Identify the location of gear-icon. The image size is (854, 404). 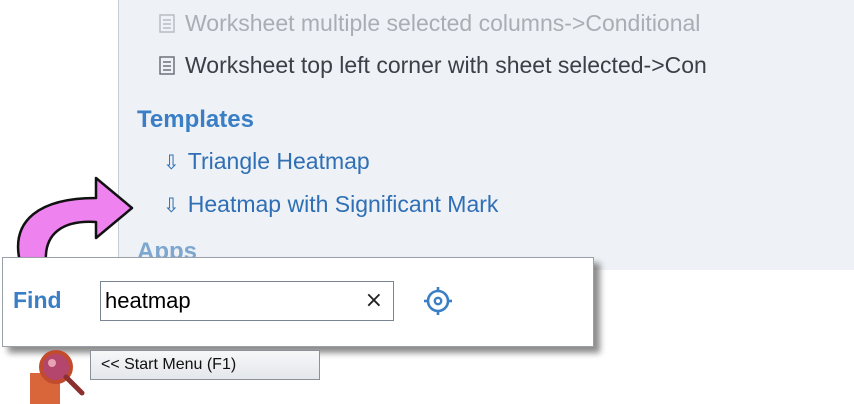
(438, 301).